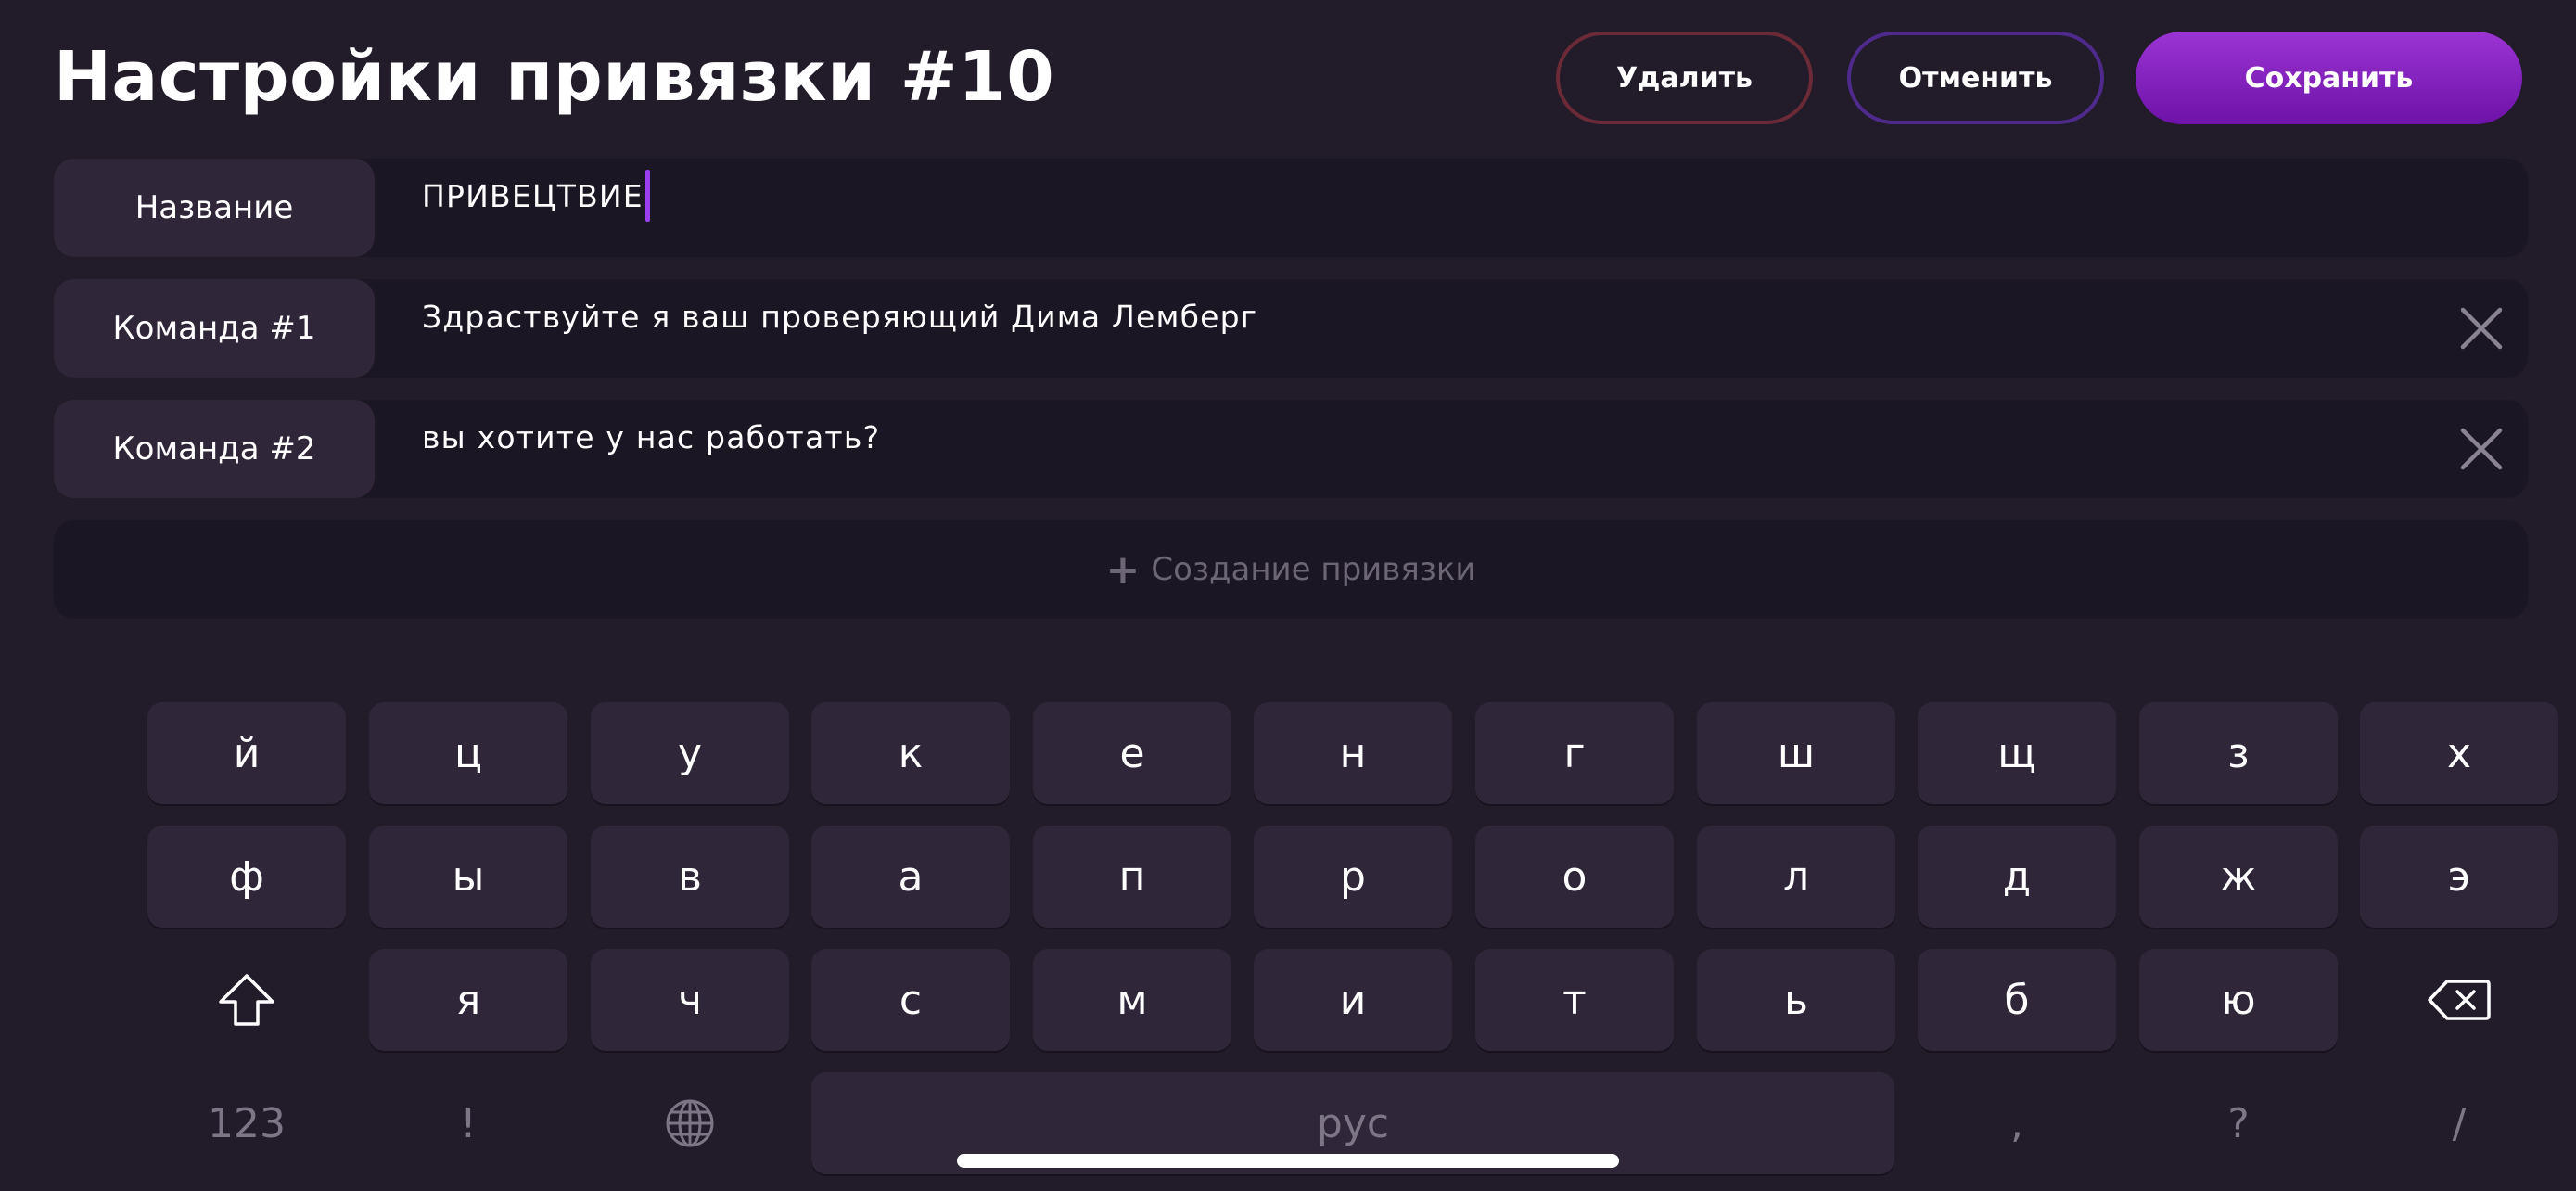 The image size is (2576, 1191). I want to click on key: н, so click(1353, 753).